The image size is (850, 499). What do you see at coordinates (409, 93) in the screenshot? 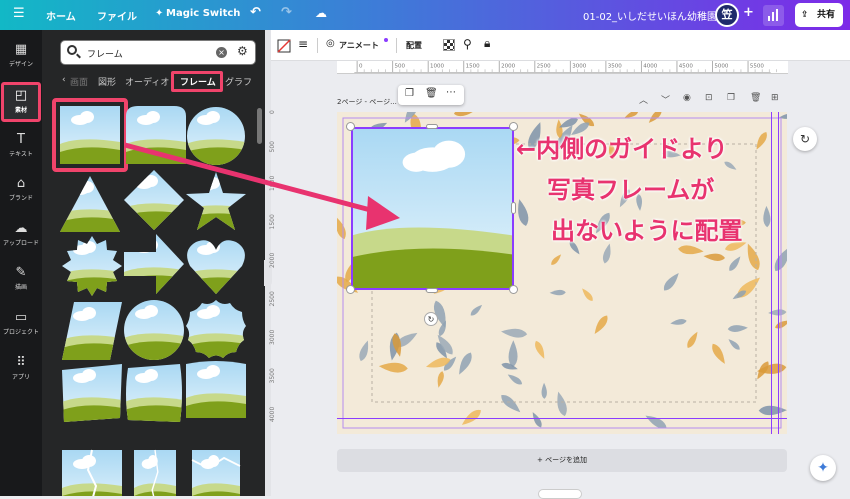
I see `duplicate-icon: ❐` at bounding box center [409, 93].